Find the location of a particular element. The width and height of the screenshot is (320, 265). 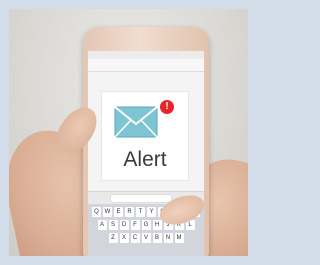

key: Z is located at coordinates (113, 238).